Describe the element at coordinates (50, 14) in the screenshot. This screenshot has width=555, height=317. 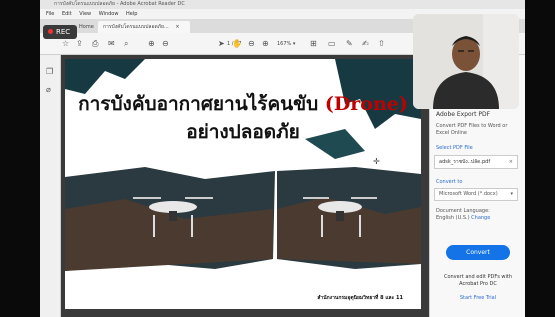
I see `menu-file: File` at that location.